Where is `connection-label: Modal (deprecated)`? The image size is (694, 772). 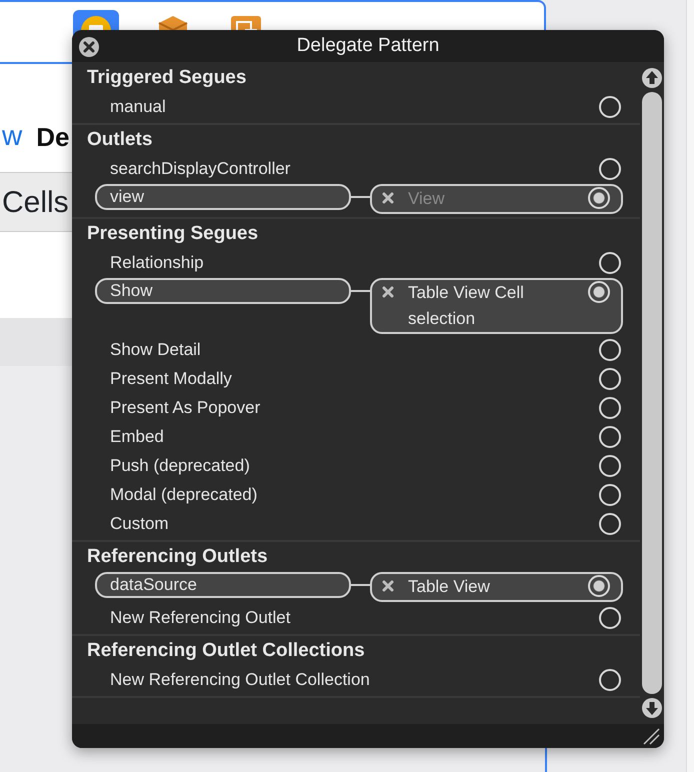
connection-label: Modal (deprecated) is located at coordinates (184, 495).